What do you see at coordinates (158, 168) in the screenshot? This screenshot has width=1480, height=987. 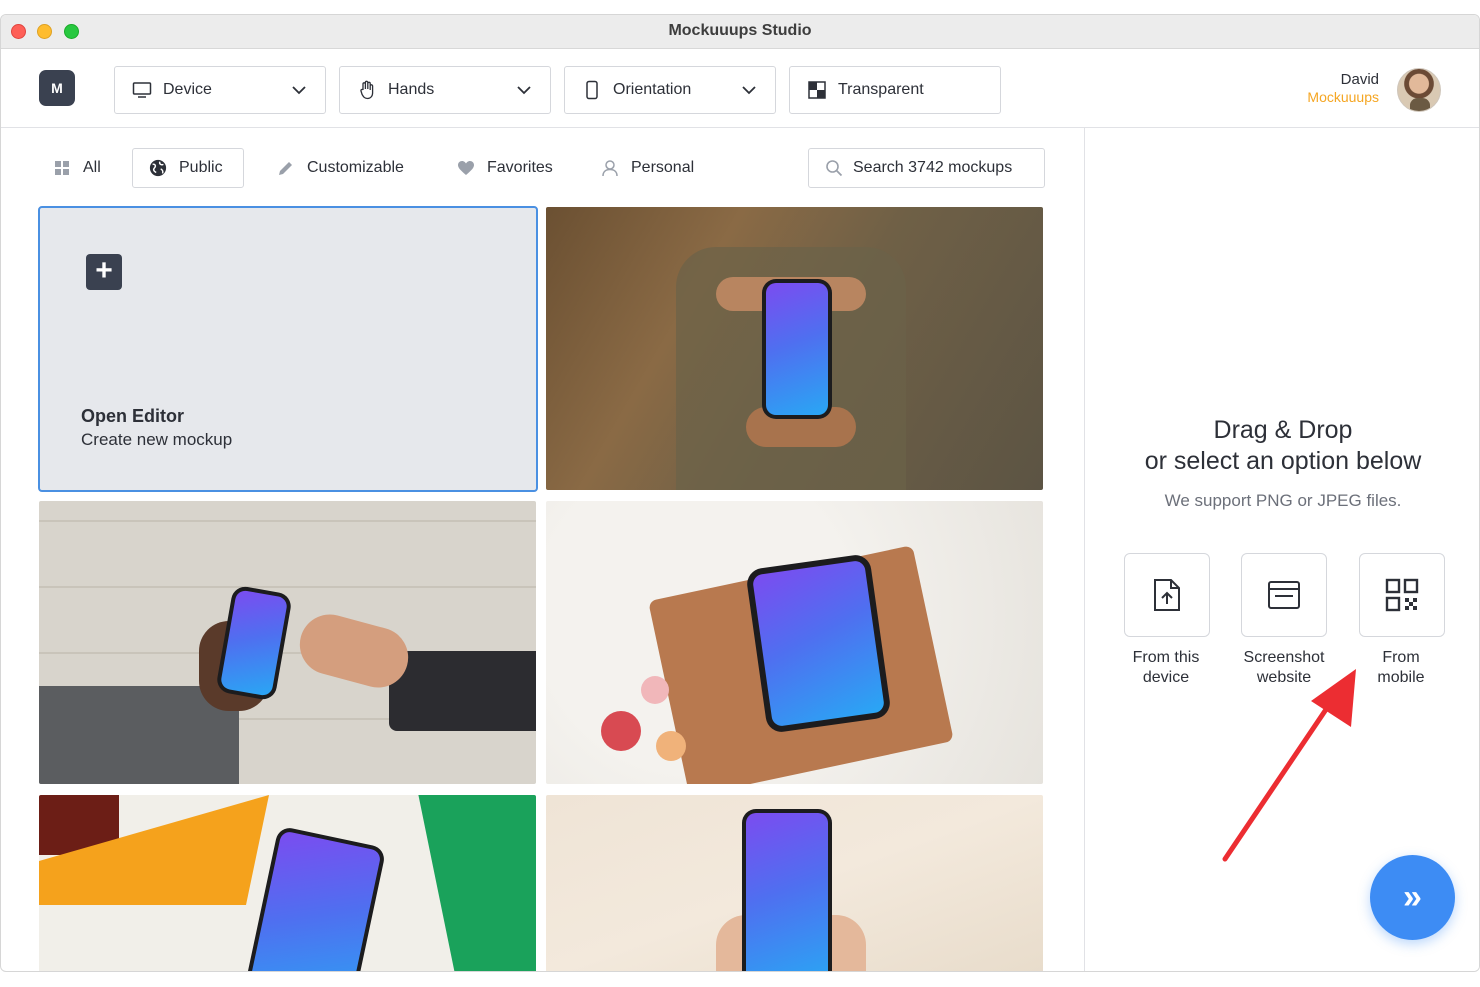 I see `globe-icon` at bounding box center [158, 168].